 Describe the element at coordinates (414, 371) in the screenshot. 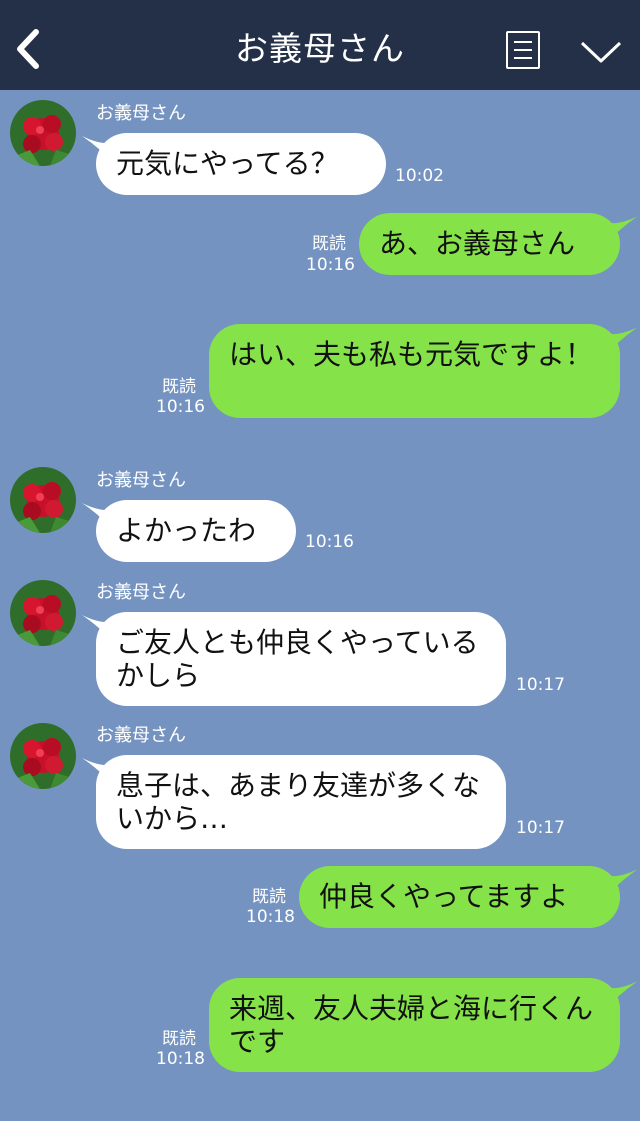

I see `message-bubble-outgoing: はい、夫も私も元気ですよ！` at that location.